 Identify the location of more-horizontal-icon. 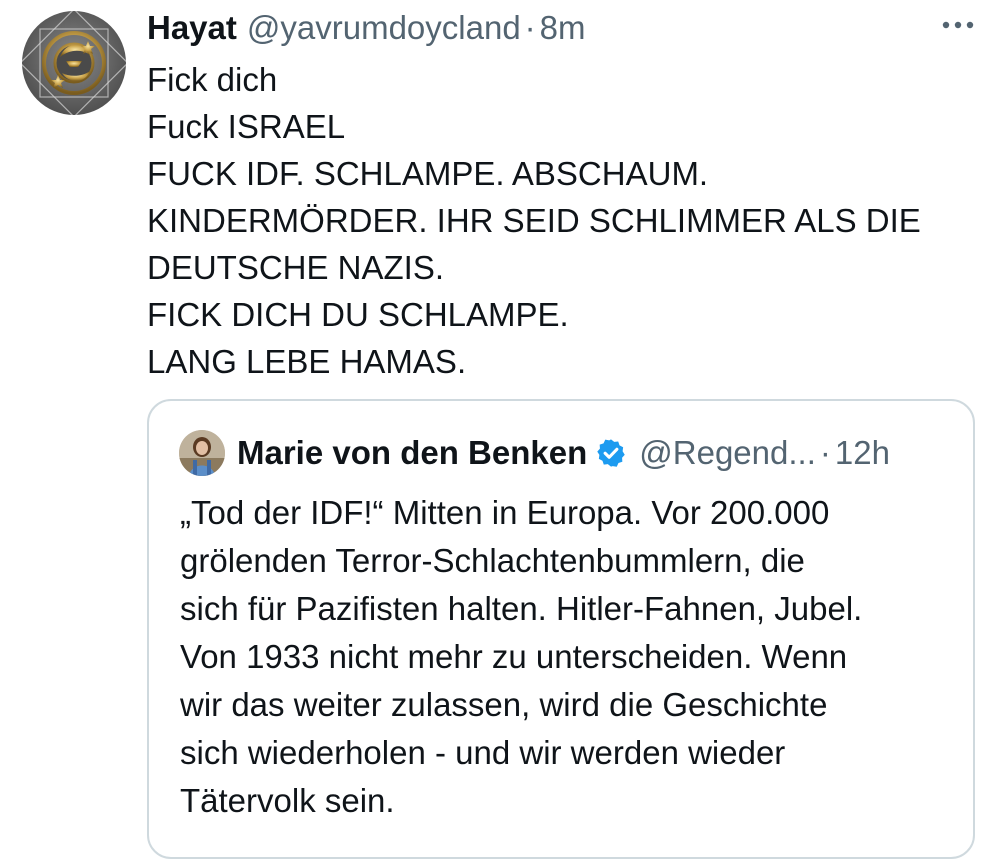
(958, 25).